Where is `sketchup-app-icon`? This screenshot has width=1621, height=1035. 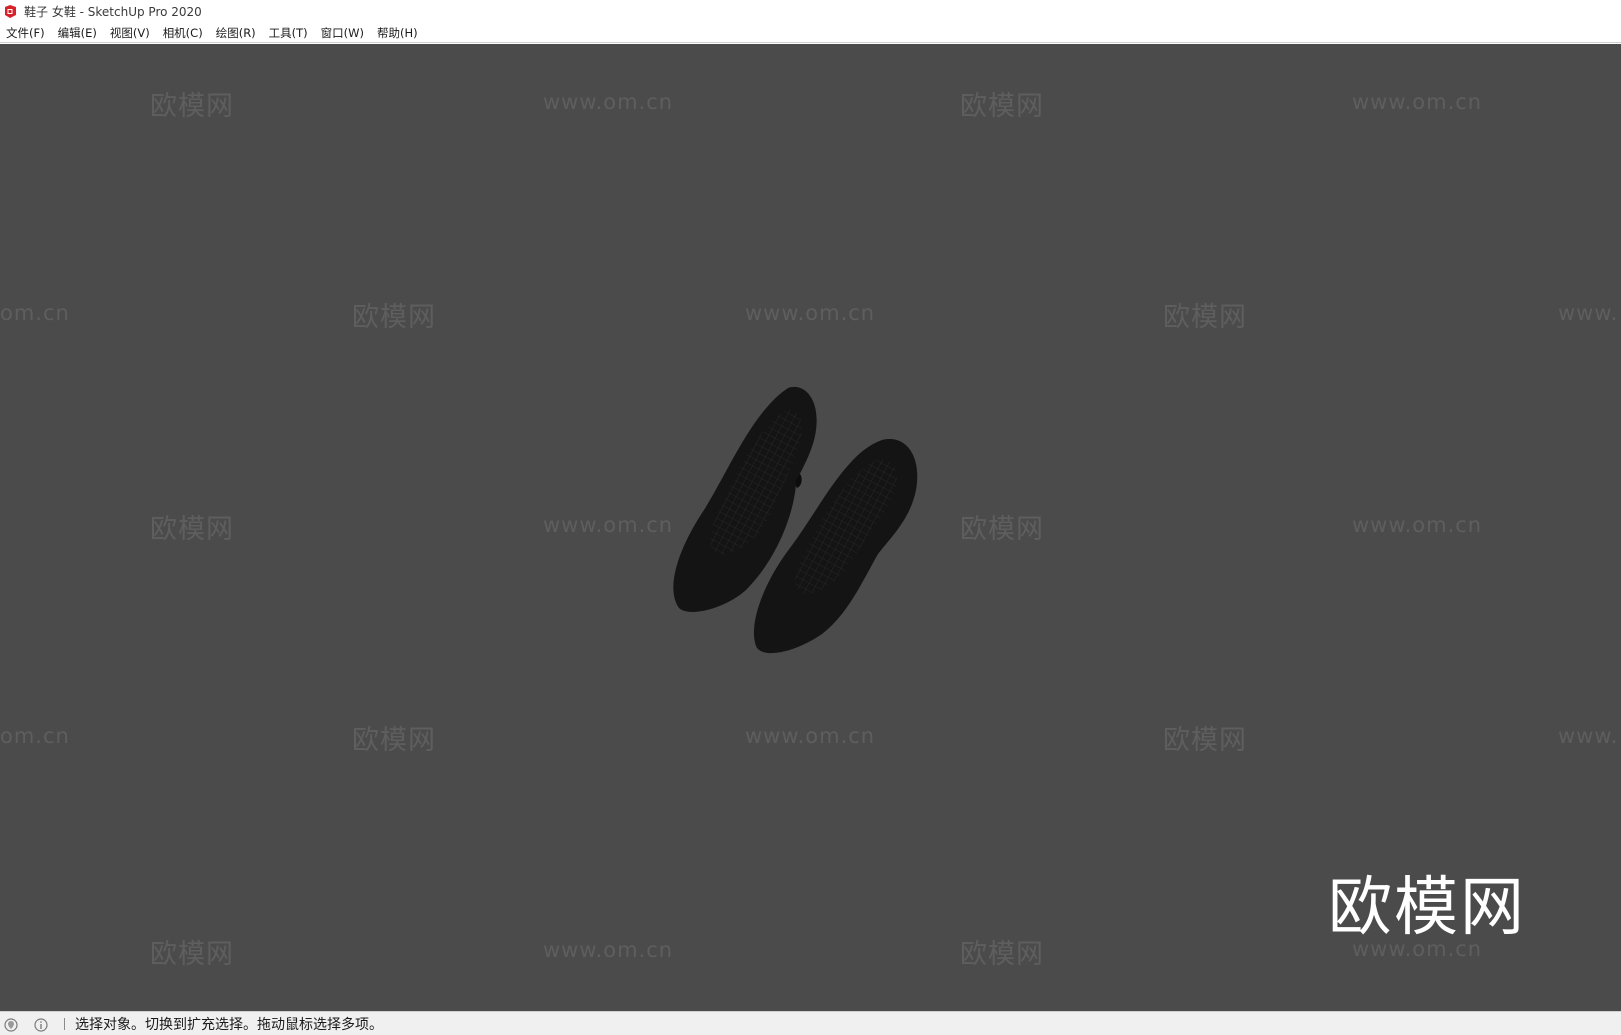
sketchup-app-icon is located at coordinates (10, 11).